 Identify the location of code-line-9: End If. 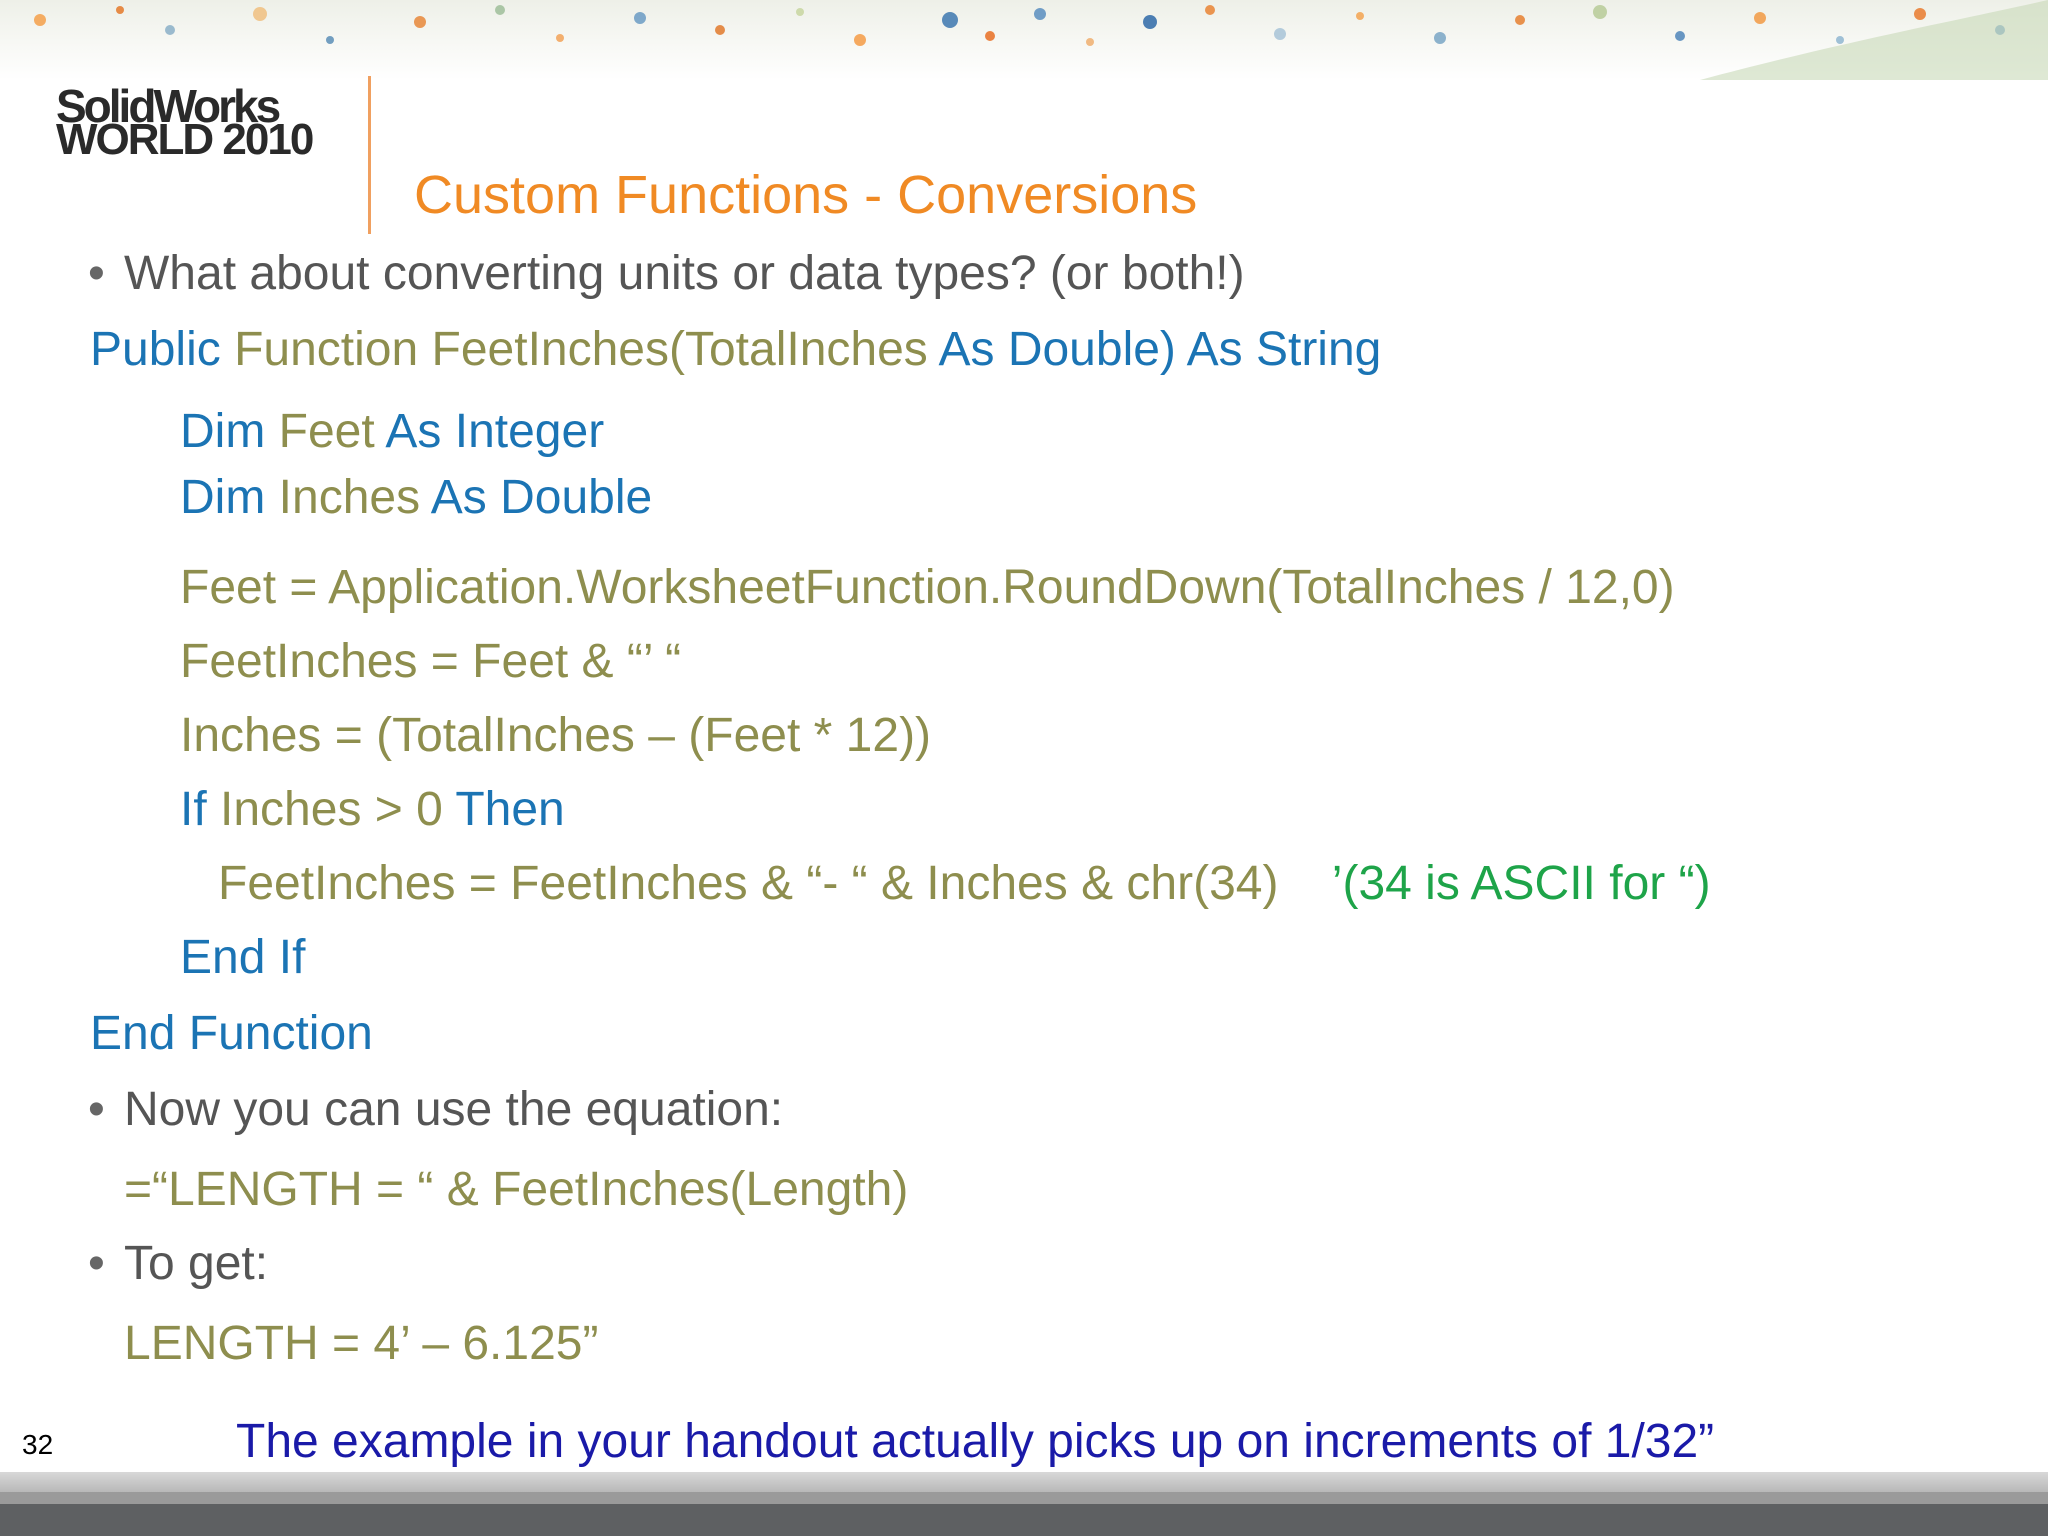
(243, 957).